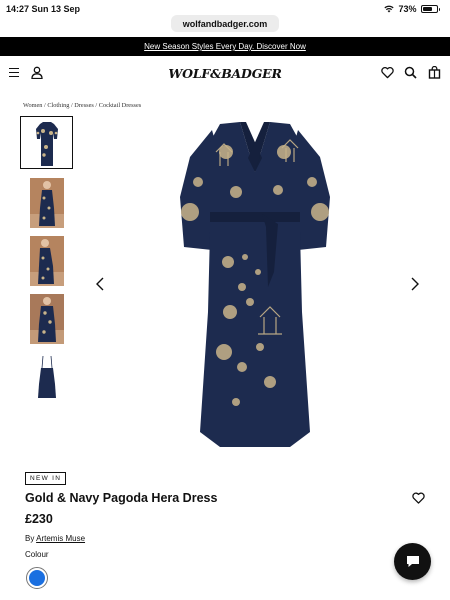 The width and height of the screenshot is (450, 600). What do you see at coordinates (14, 72) in the screenshot?
I see `menu-icon` at bounding box center [14, 72].